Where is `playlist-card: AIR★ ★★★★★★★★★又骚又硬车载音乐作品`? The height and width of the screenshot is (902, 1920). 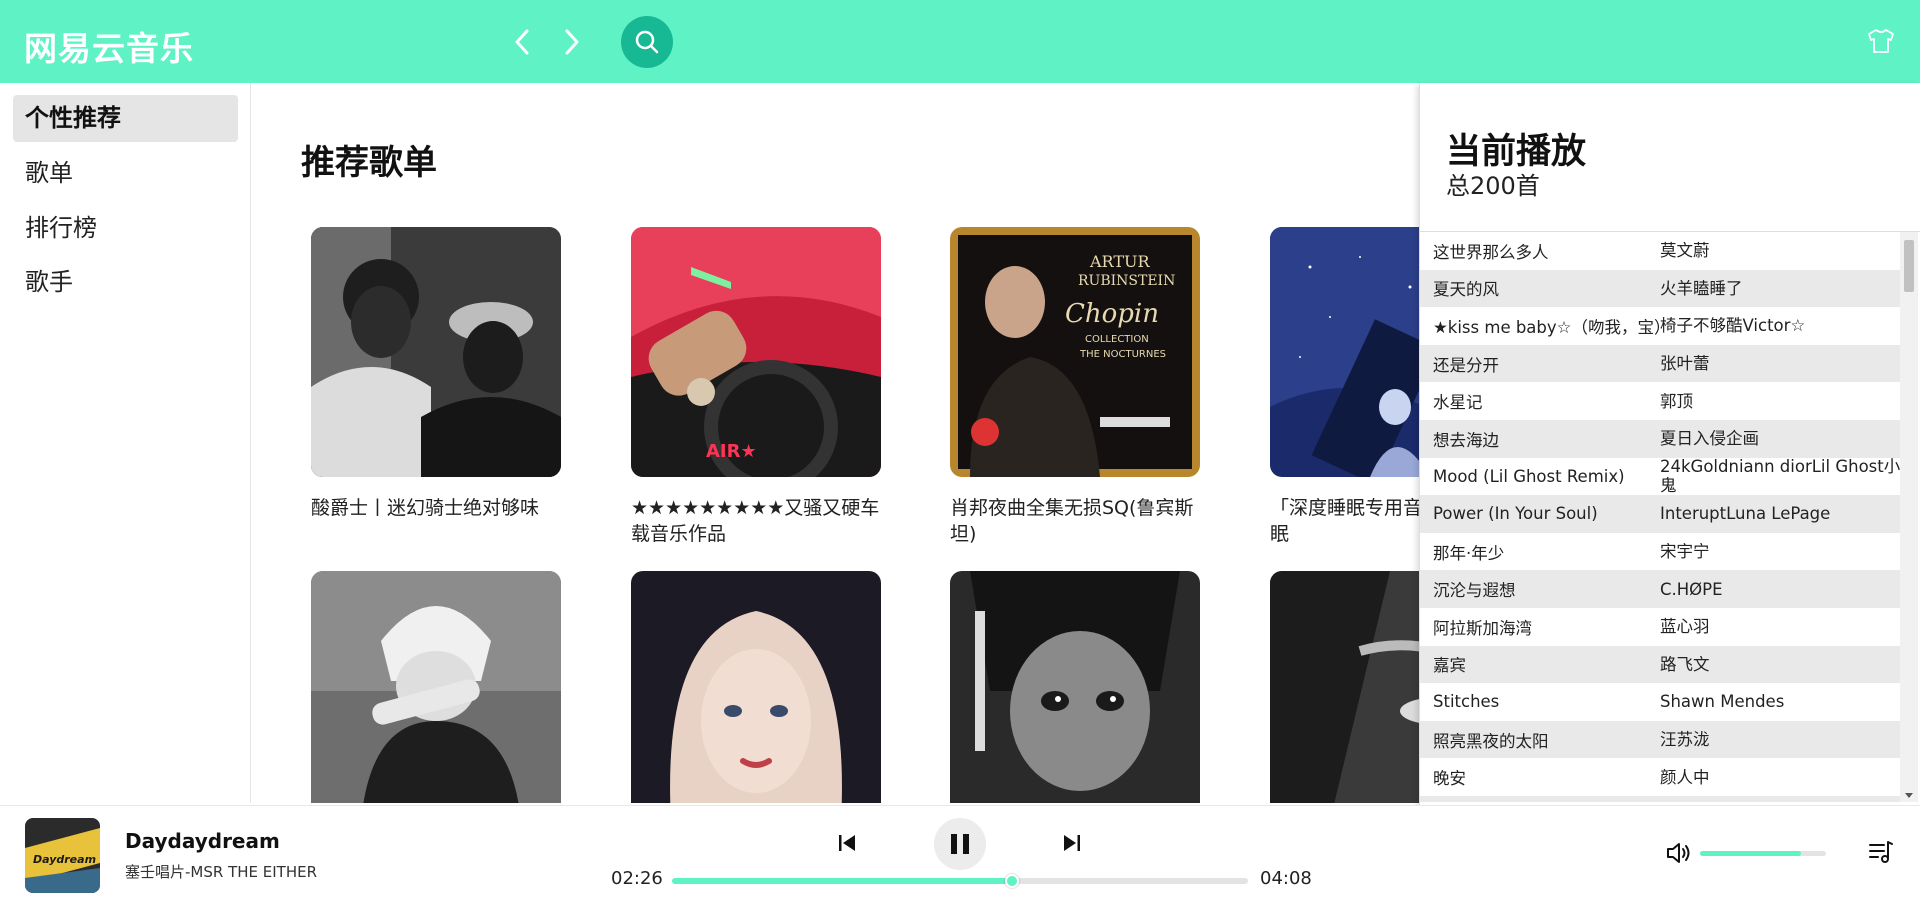 playlist-card: AIR★ ★★★★★★★★★又骚又硬车载音乐作品 is located at coordinates (756, 387).